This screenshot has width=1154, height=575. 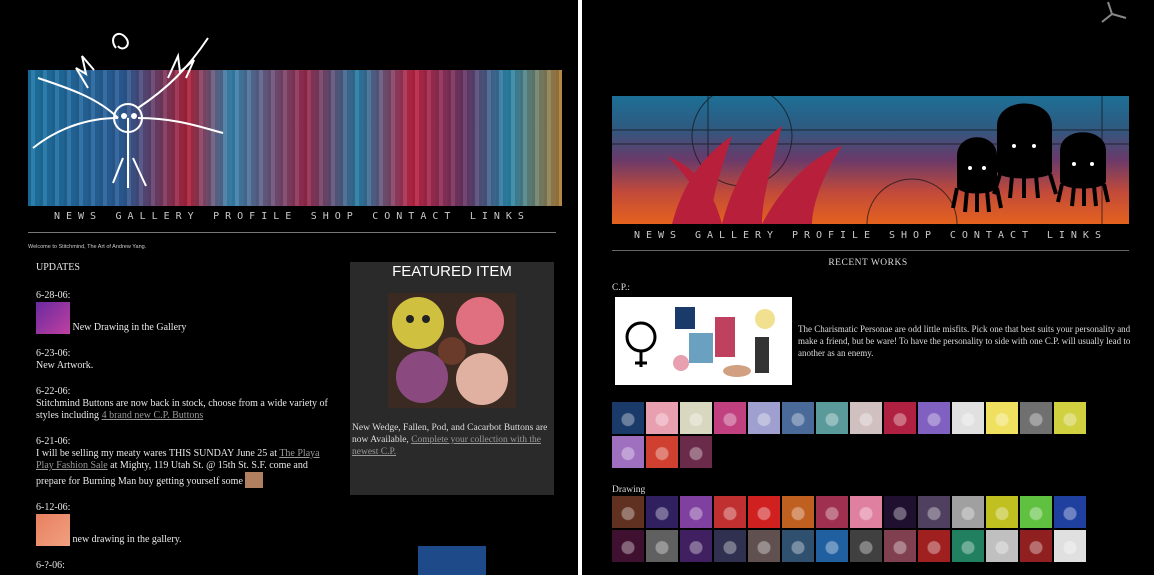 What do you see at coordinates (186, 360) in the screenshot?
I see `update-entry: 6-23-06: New Artwork.` at bounding box center [186, 360].